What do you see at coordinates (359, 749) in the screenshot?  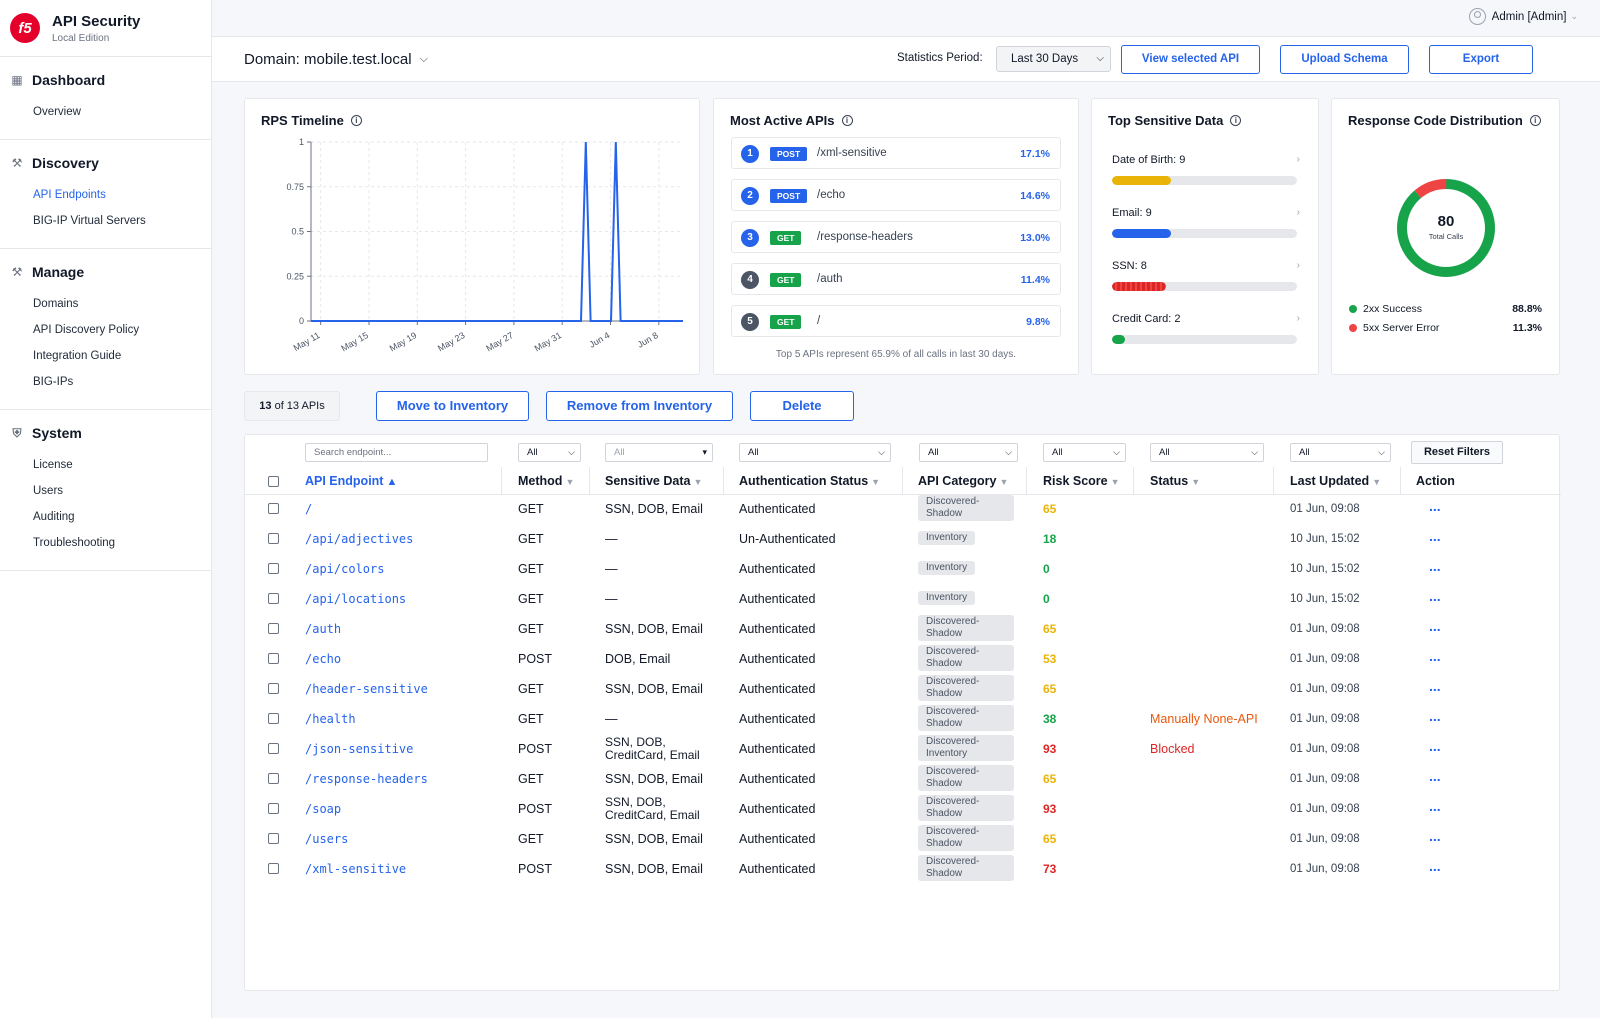 I see `endpoint-link: /json-sensitive` at bounding box center [359, 749].